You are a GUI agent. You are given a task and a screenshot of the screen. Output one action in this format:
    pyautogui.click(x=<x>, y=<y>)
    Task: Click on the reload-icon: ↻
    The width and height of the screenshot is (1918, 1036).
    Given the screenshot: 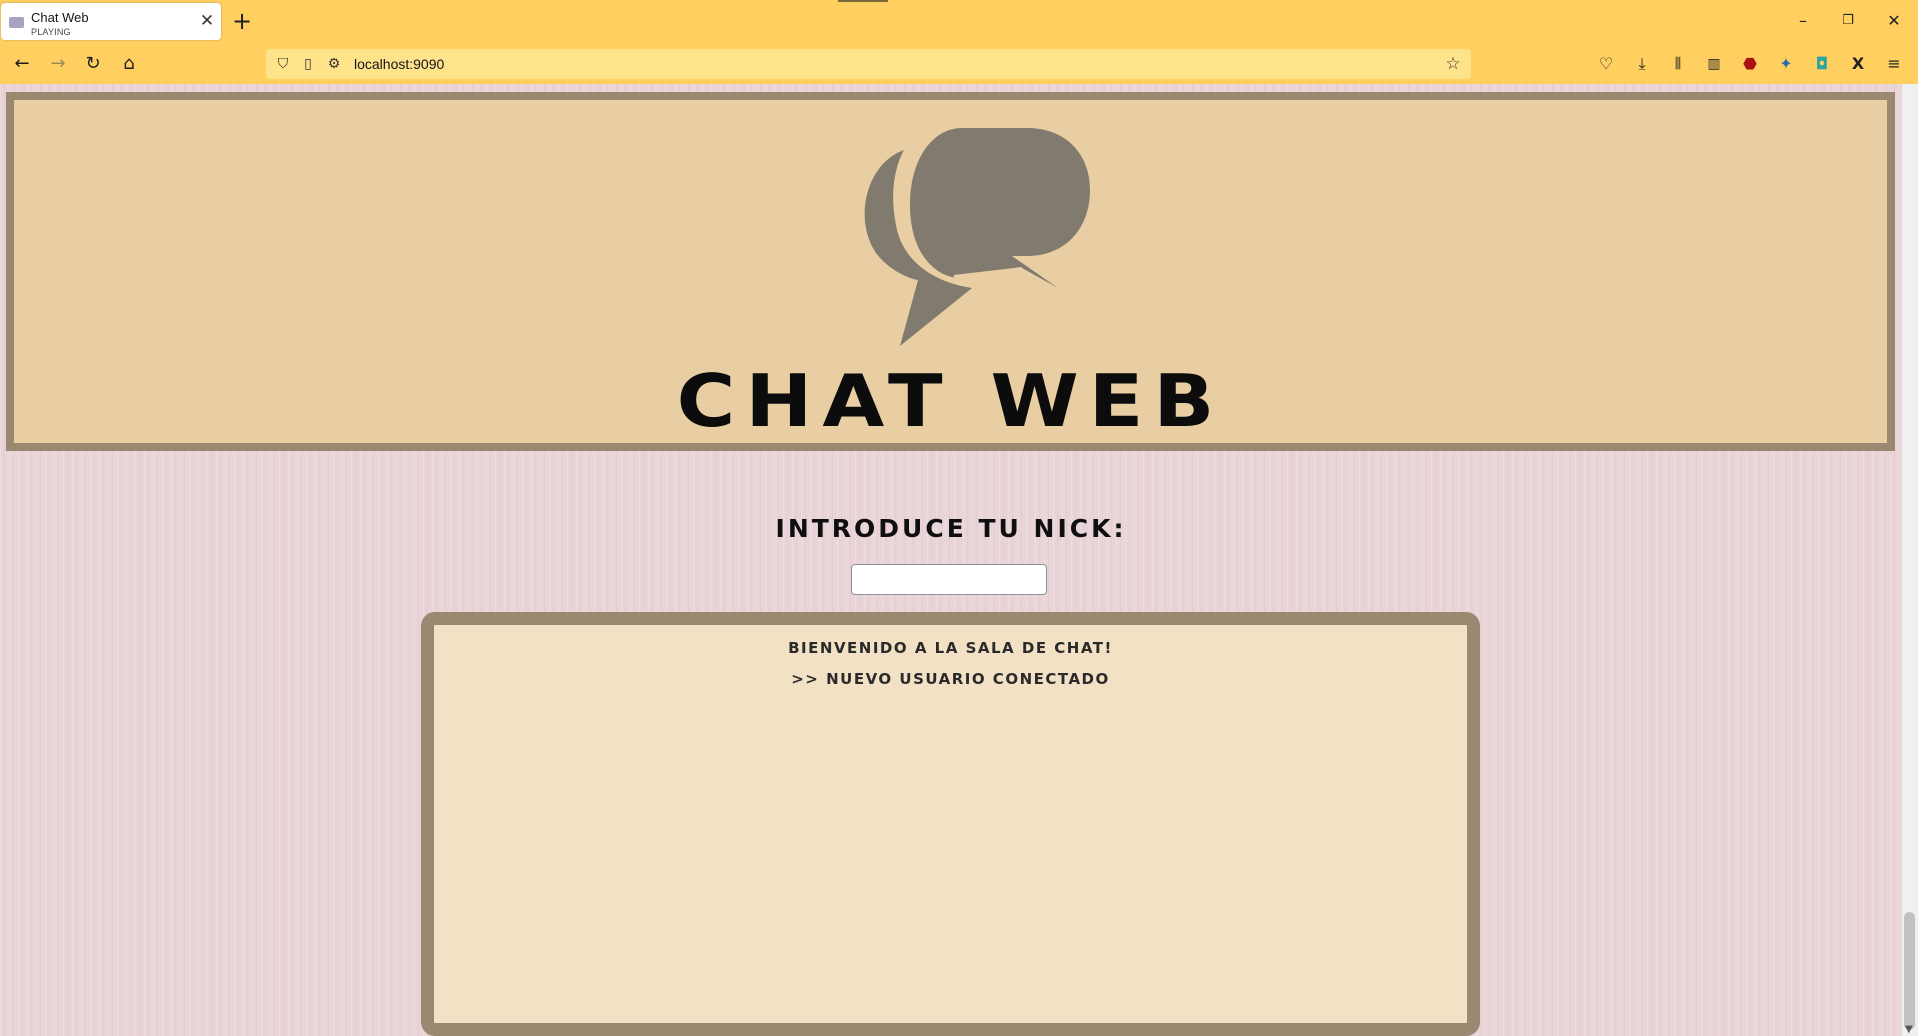 What is the action you would take?
    pyautogui.click(x=93, y=64)
    